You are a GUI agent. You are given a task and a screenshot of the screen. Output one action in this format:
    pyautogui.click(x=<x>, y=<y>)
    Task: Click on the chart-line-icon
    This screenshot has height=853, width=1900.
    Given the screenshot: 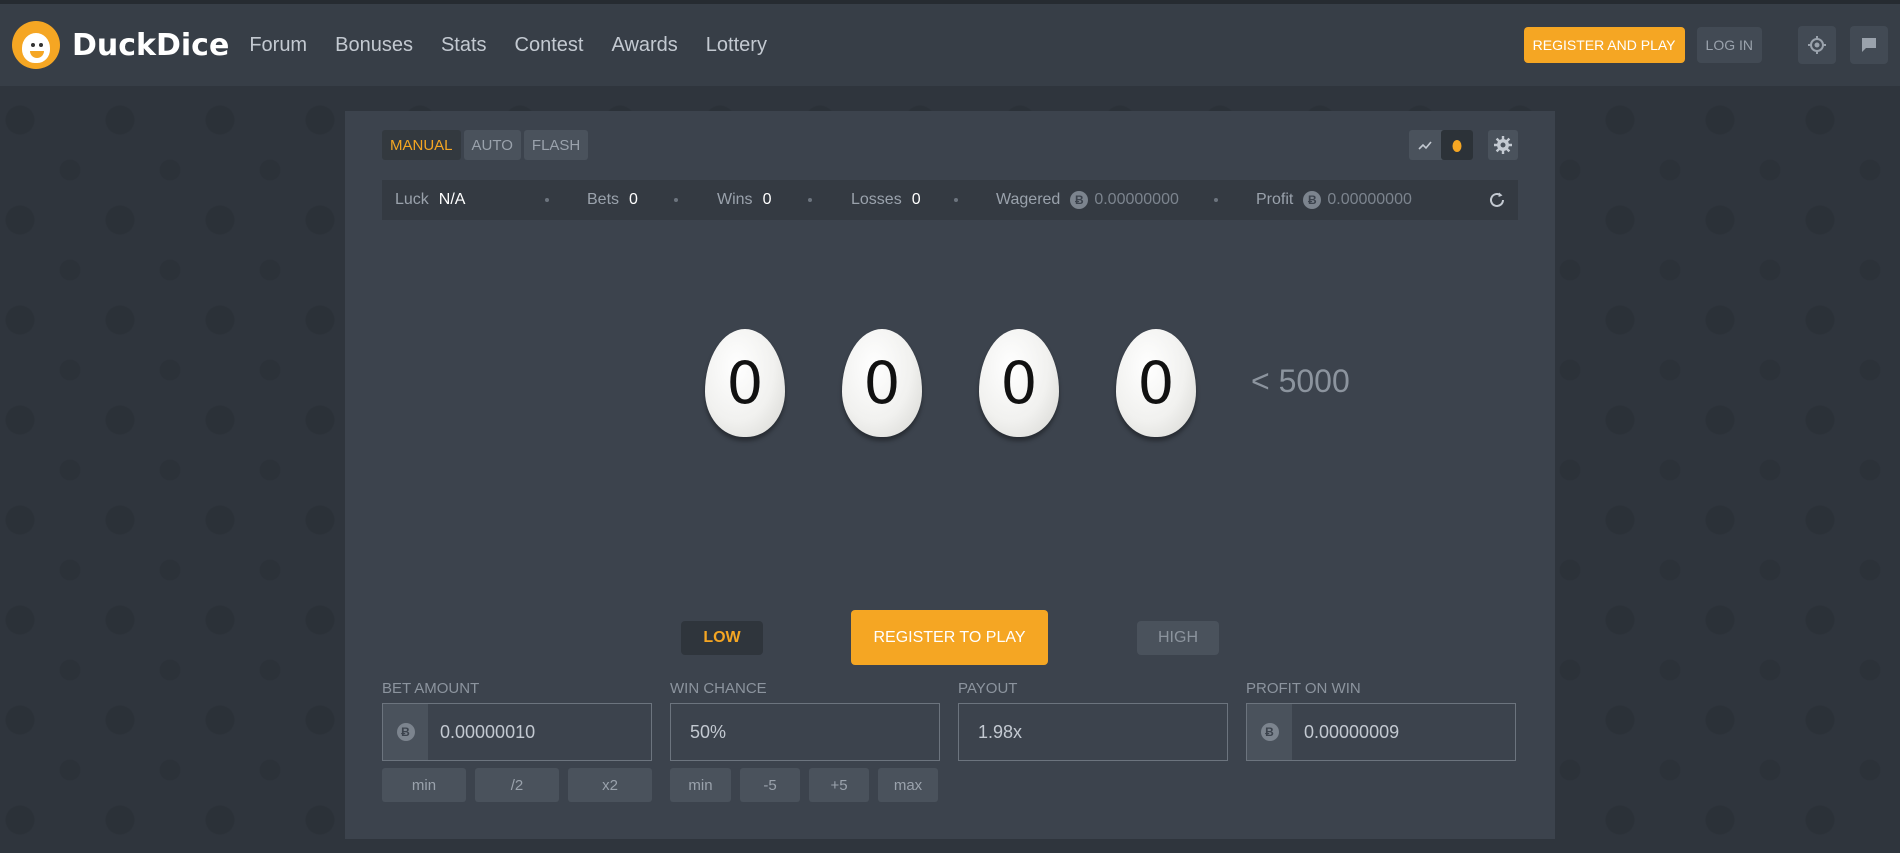 What is the action you would take?
    pyautogui.click(x=1425, y=145)
    